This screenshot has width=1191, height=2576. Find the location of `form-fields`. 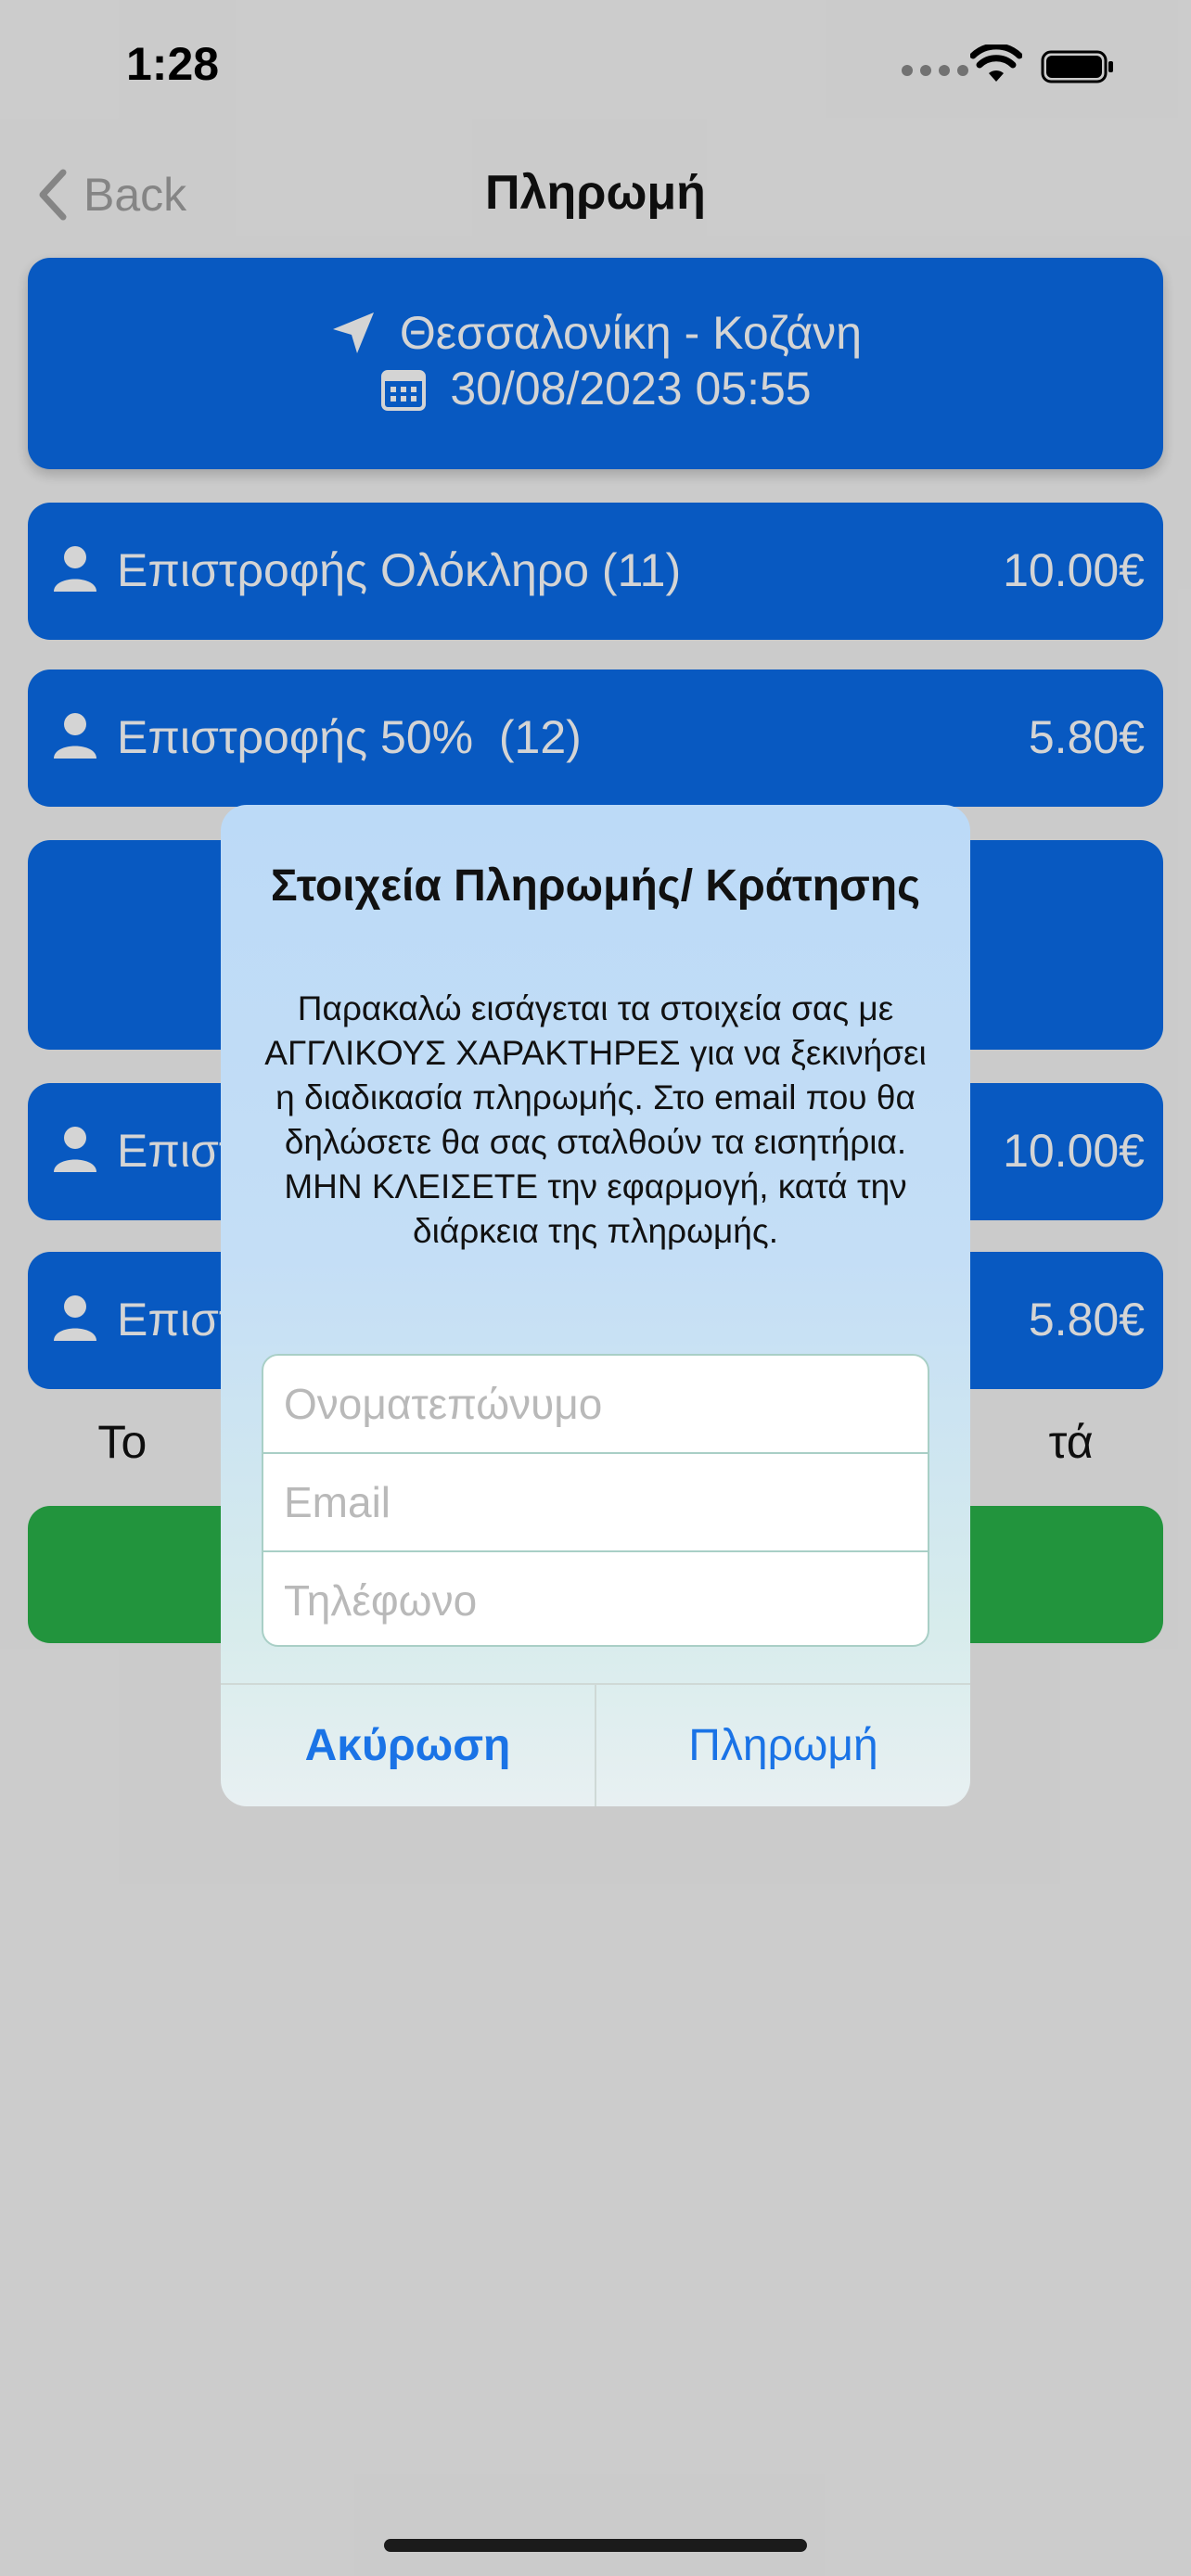

form-fields is located at coordinates (595, 1500).